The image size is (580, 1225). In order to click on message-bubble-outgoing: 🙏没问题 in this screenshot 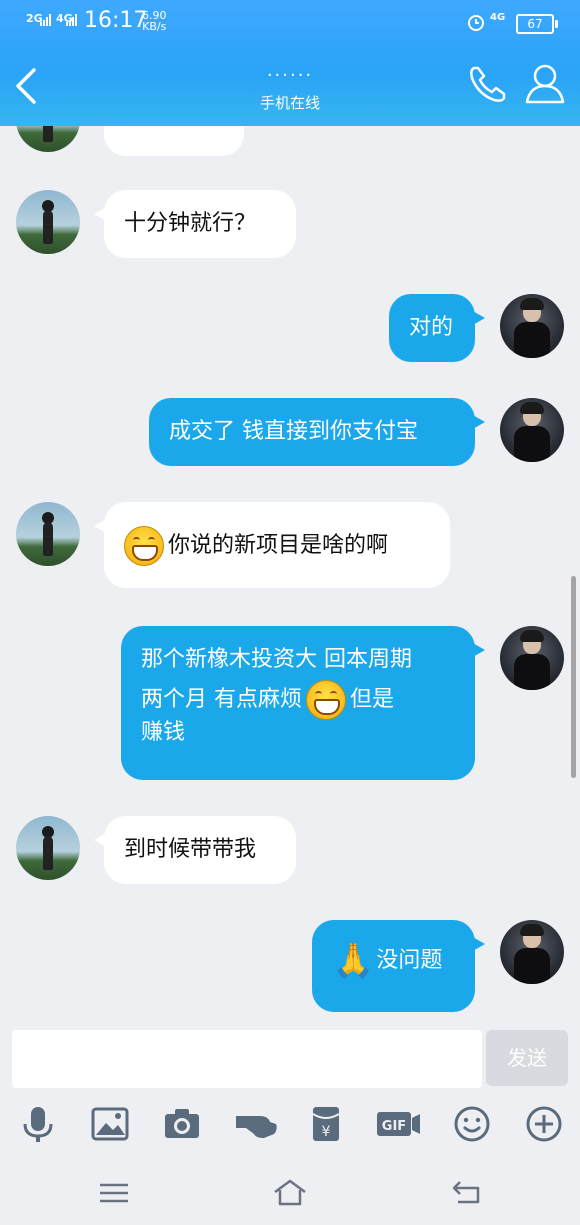, I will do `click(398, 966)`.